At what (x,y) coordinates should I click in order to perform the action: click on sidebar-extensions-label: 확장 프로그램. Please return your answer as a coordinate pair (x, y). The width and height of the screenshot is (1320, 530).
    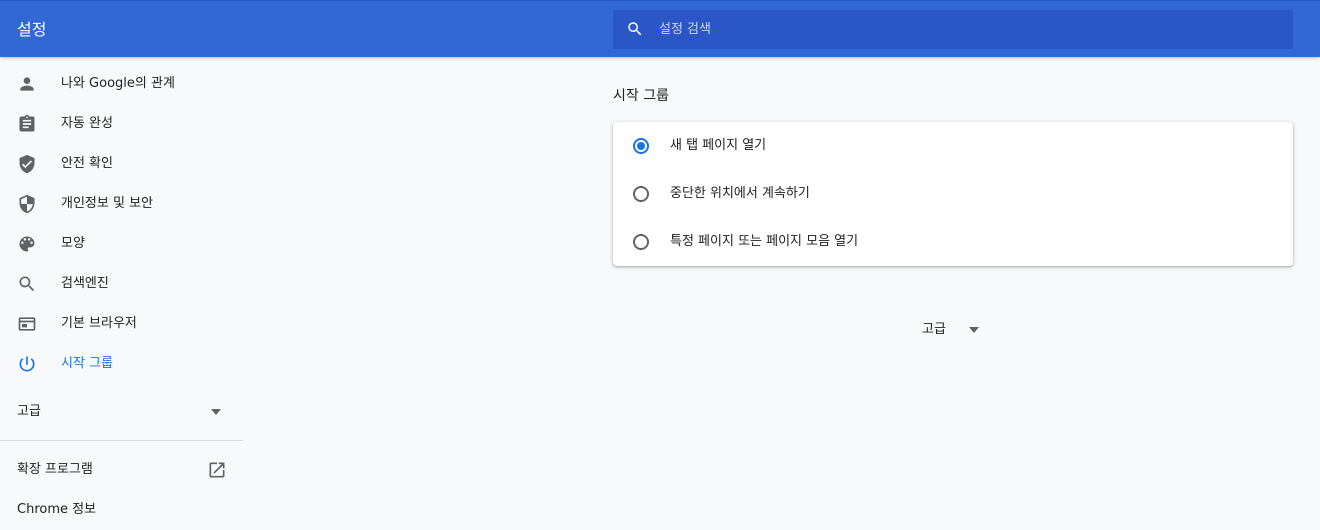
    Looking at the image, I should click on (55, 469).